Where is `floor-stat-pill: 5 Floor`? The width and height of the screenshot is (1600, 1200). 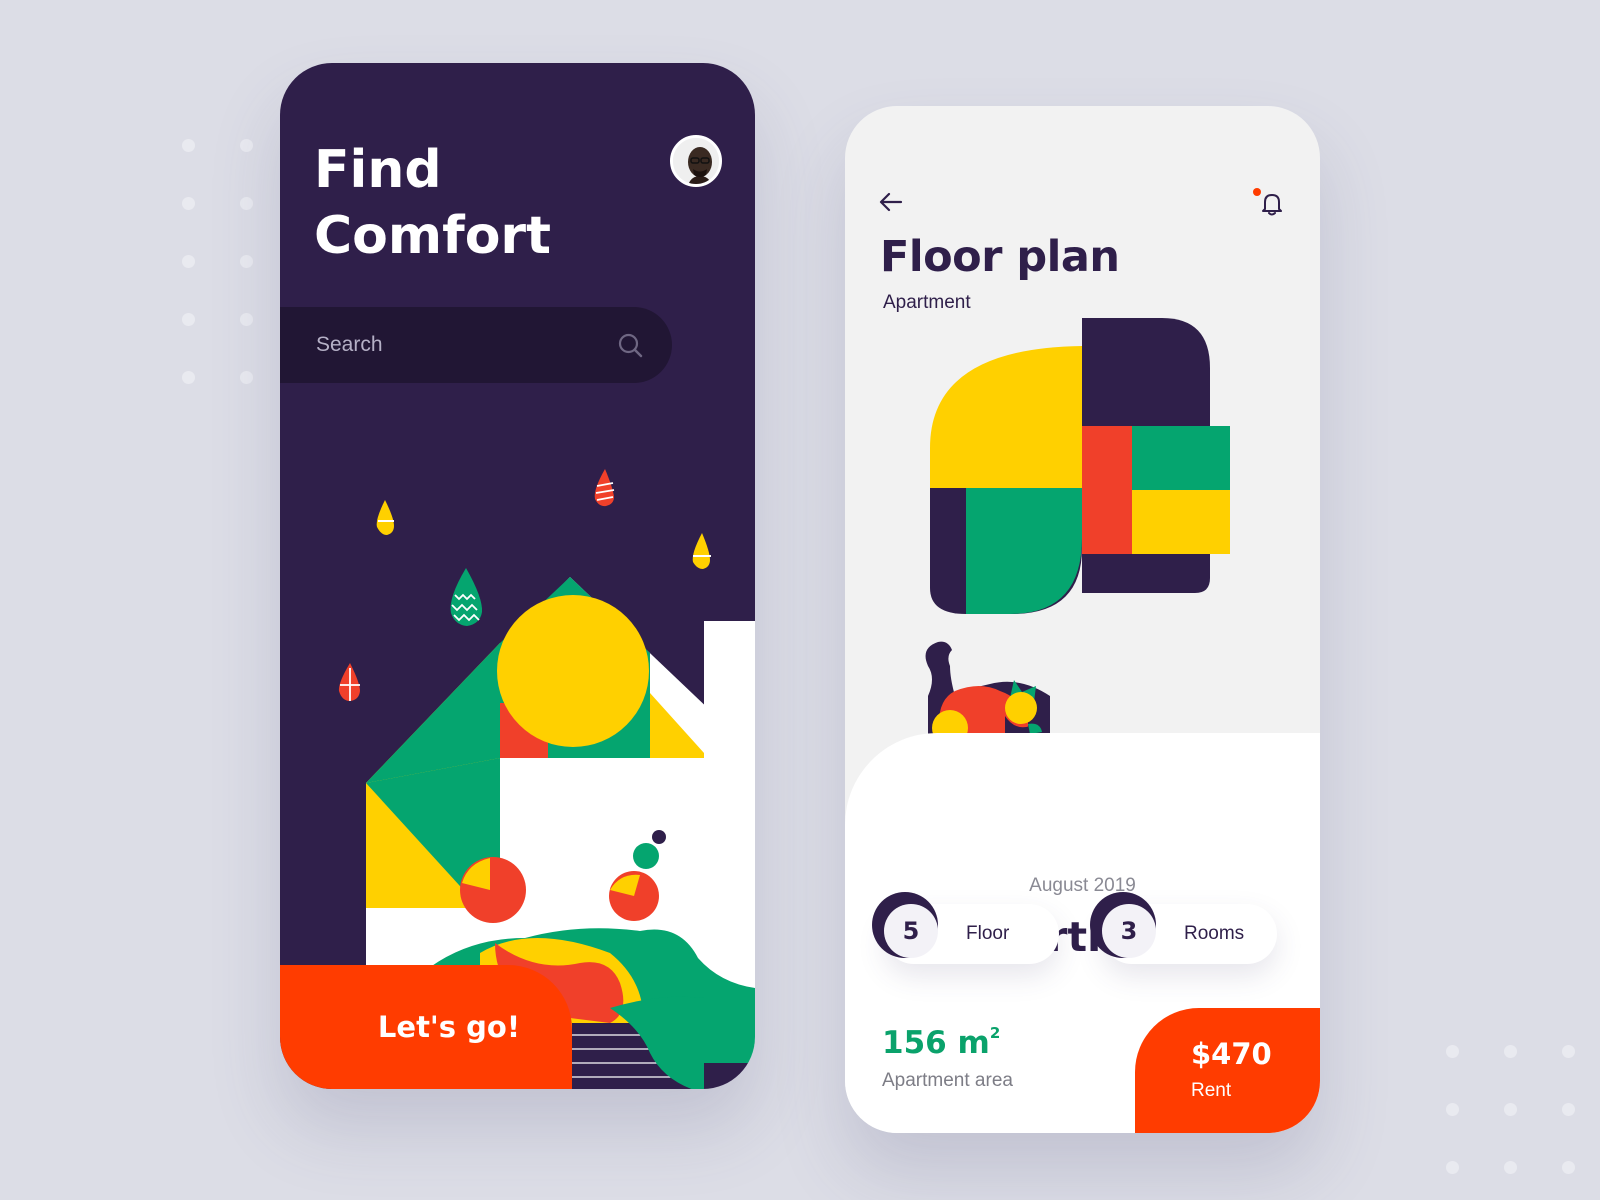
floor-stat-pill: 5 Floor is located at coordinates (965, 928).